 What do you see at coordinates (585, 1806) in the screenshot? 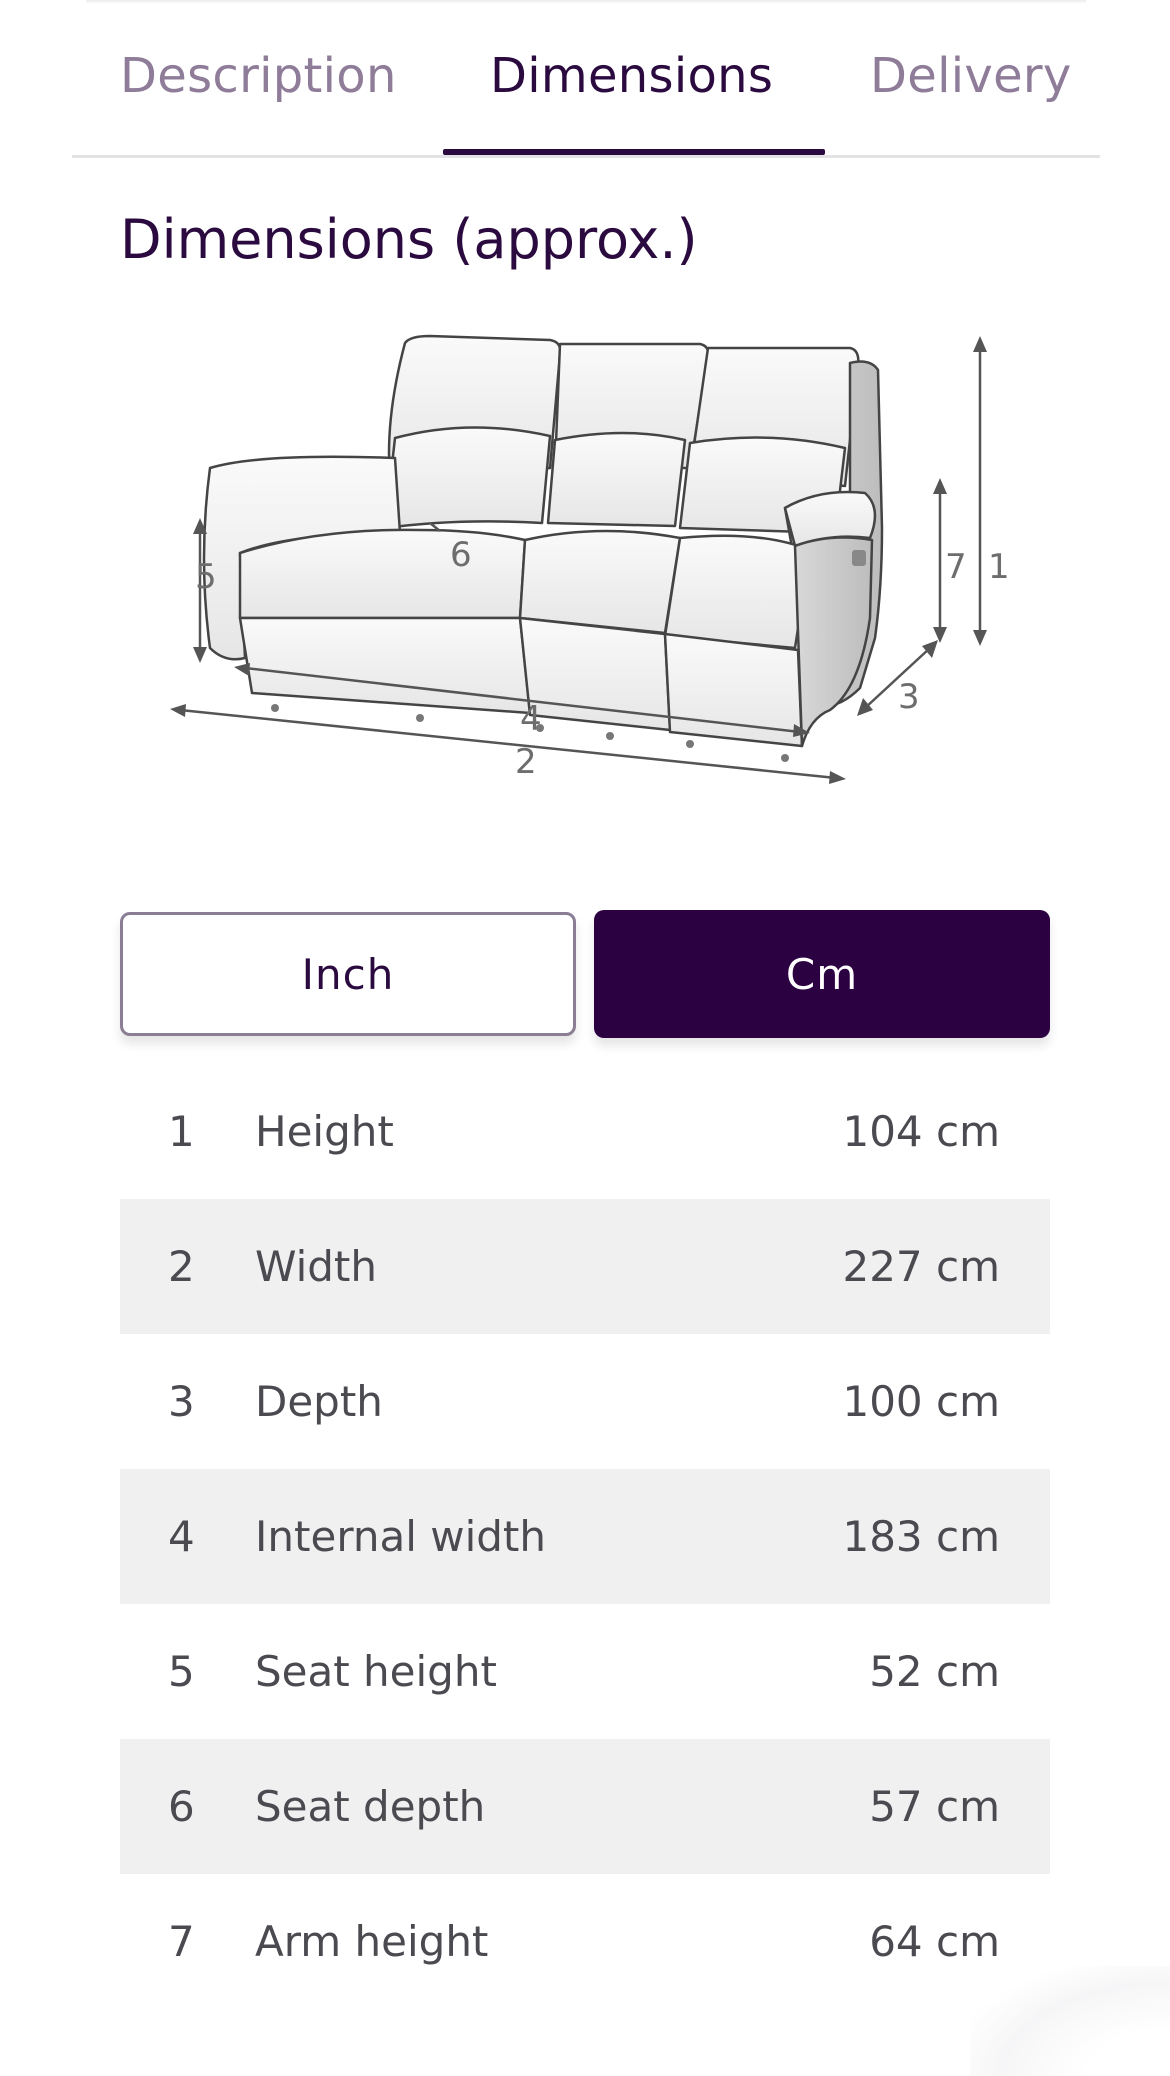
I see `table-row: 6 Seat depth 57 cm` at bounding box center [585, 1806].